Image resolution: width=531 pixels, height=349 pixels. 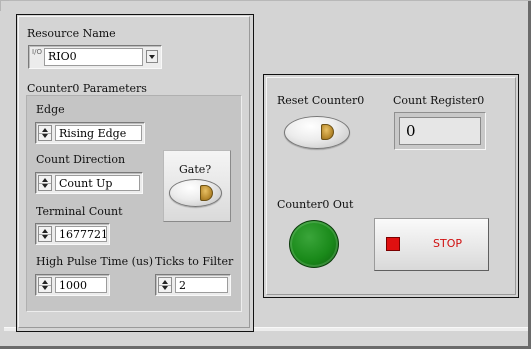 What do you see at coordinates (195, 193) in the screenshot?
I see `gate-button` at bounding box center [195, 193].